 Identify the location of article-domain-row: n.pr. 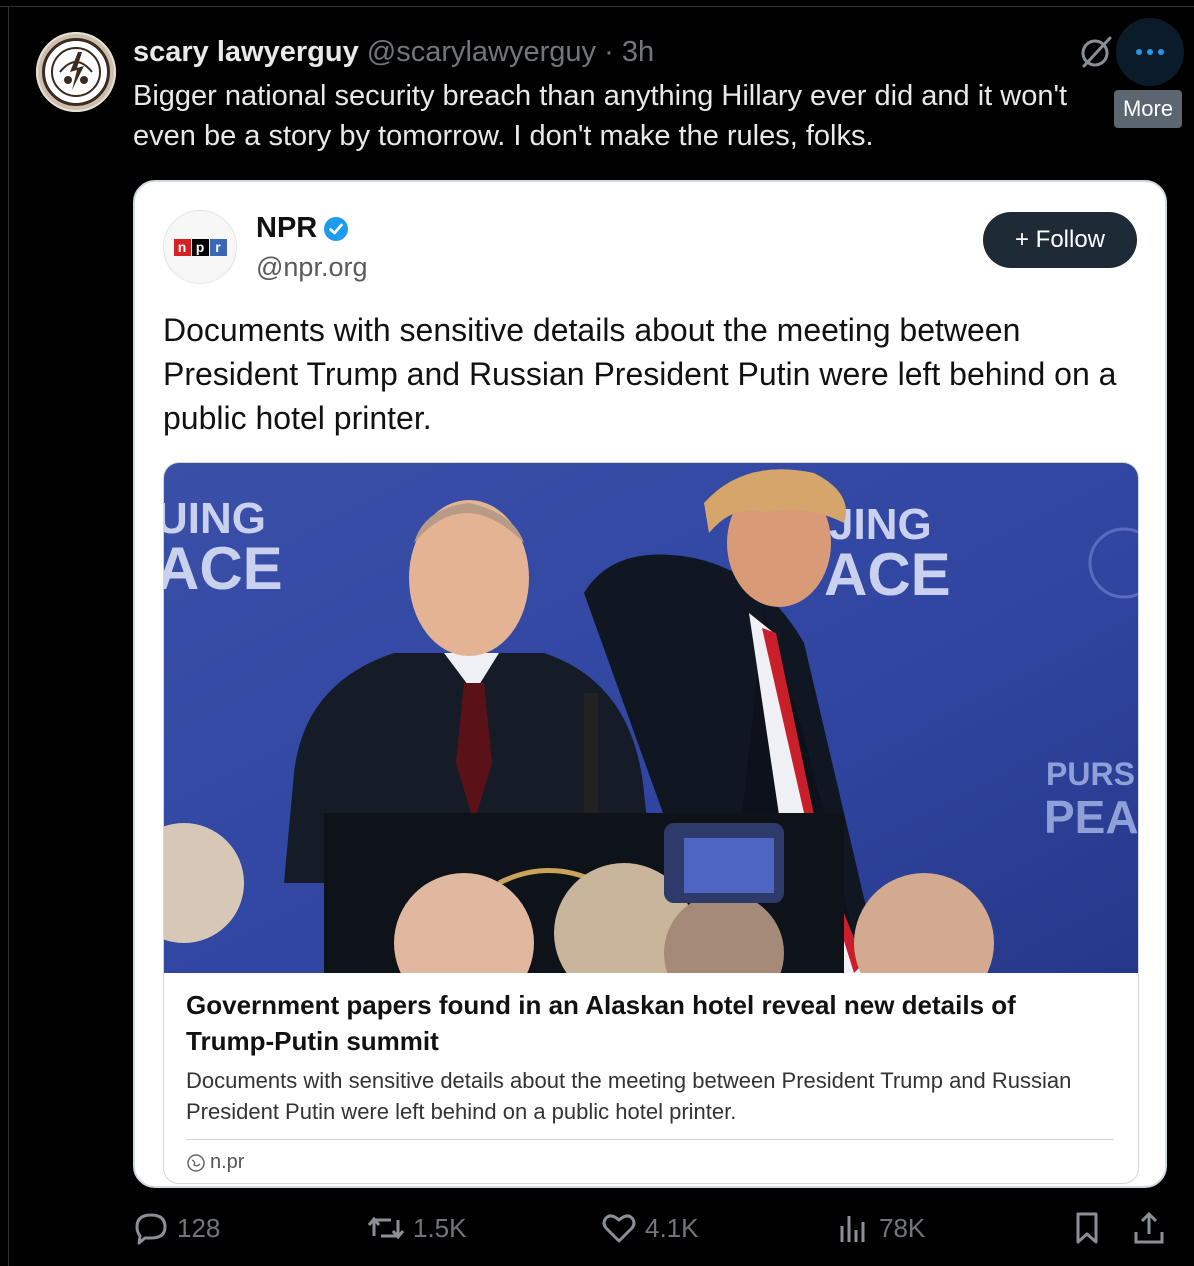
(215, 1162).